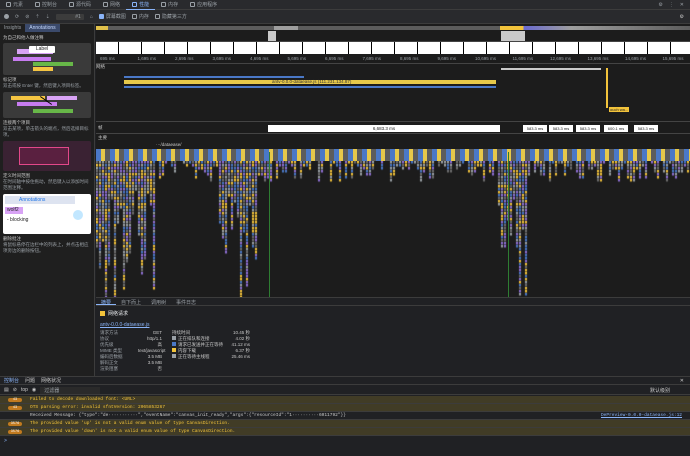 Image resolution: width=690 pixels, height=456 pixels. What do you see at coordinates (164, 4) in the screenshot?
I see `memory-icon` at bounding box center [164, 4].